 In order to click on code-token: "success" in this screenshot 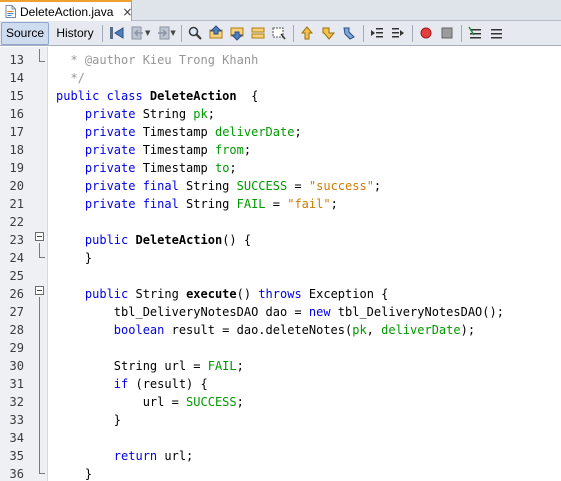, I will do `click(341, 186)`.